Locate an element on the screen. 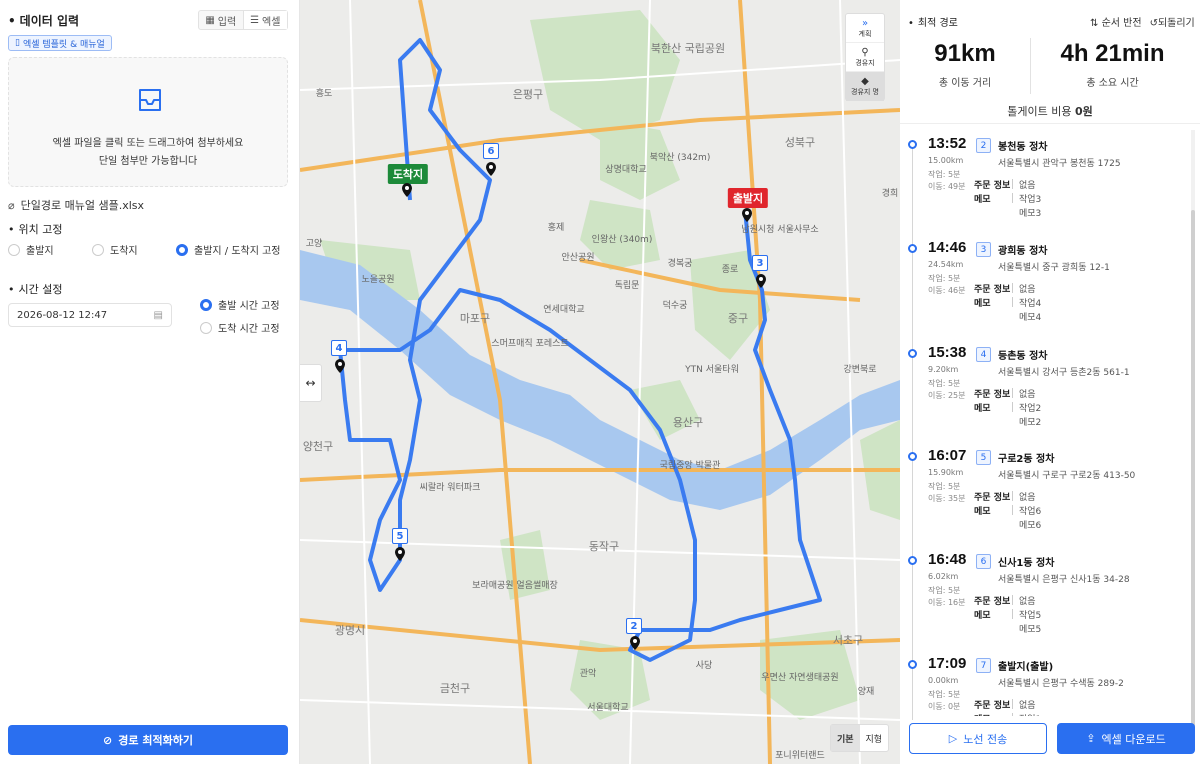 Image resolution: width=1200 pixels, height=764 pixels. stop-address: 서울특별시 중구 광희동 12-1 is located at coordinates (1054, 268).